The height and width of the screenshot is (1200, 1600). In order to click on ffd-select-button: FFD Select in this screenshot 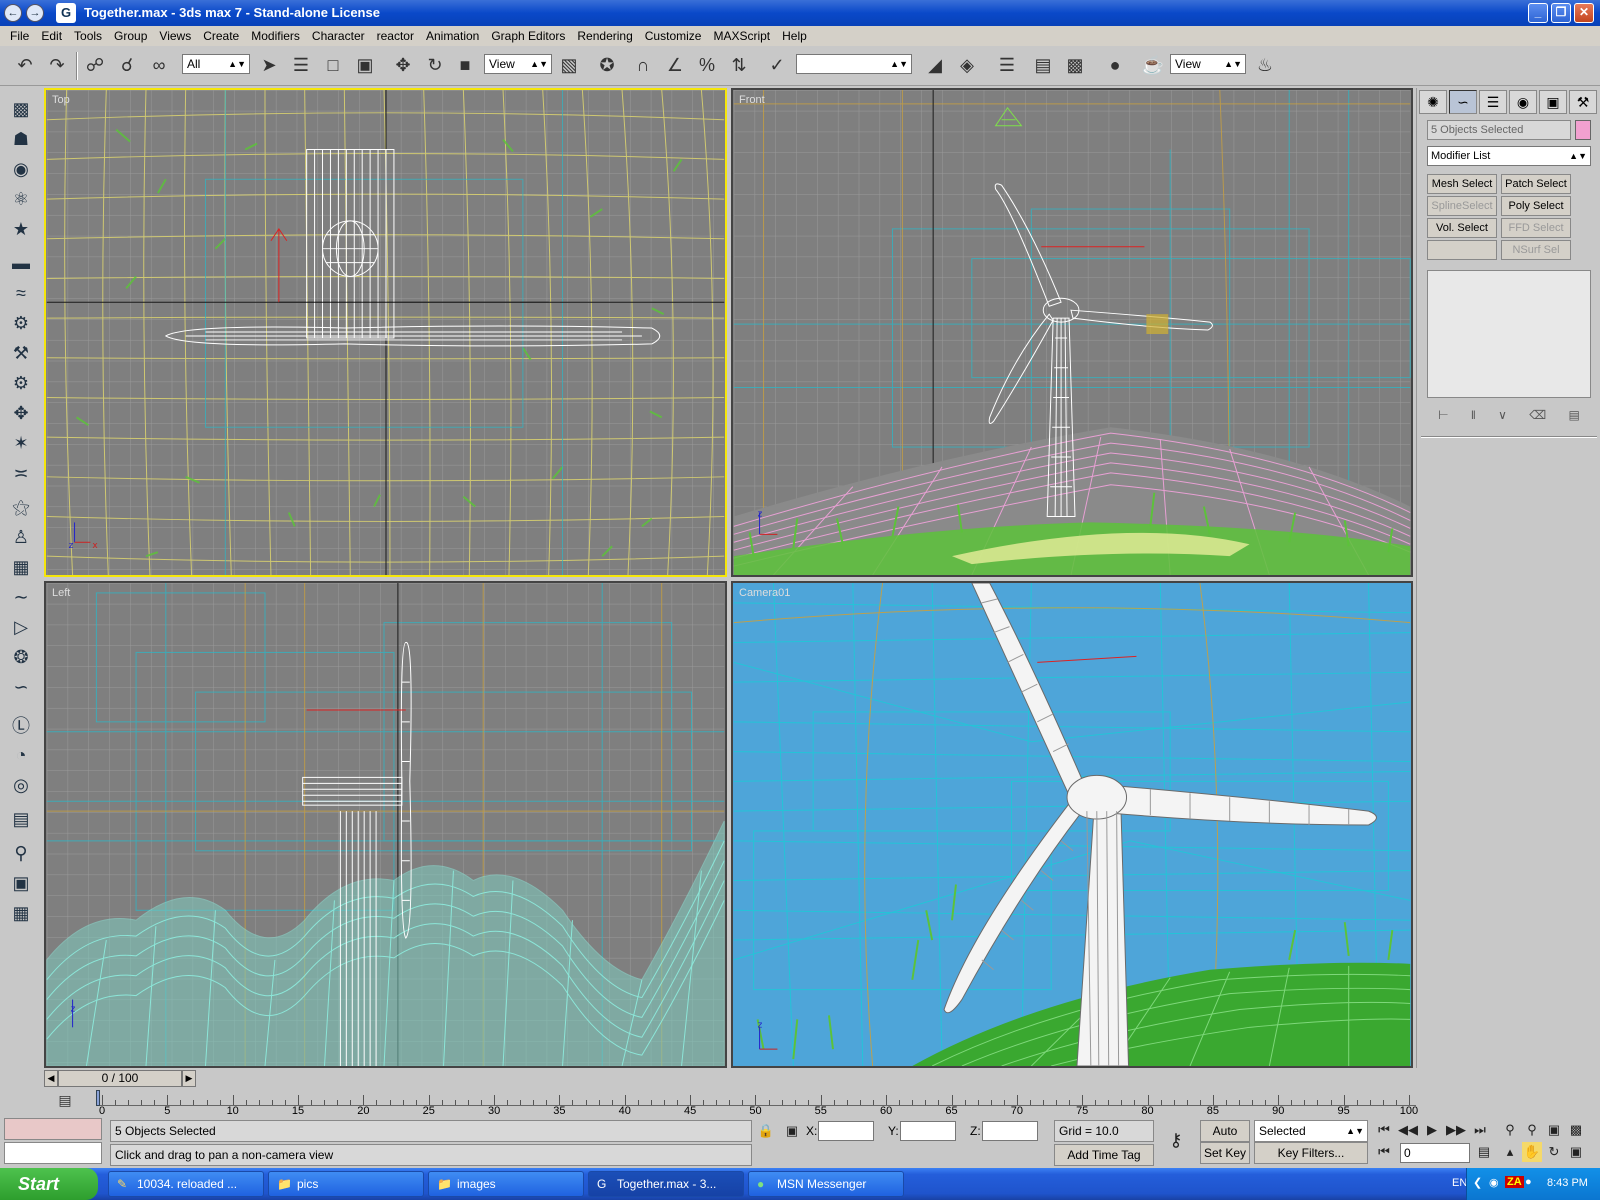, I will do `click(1536, 228)`.